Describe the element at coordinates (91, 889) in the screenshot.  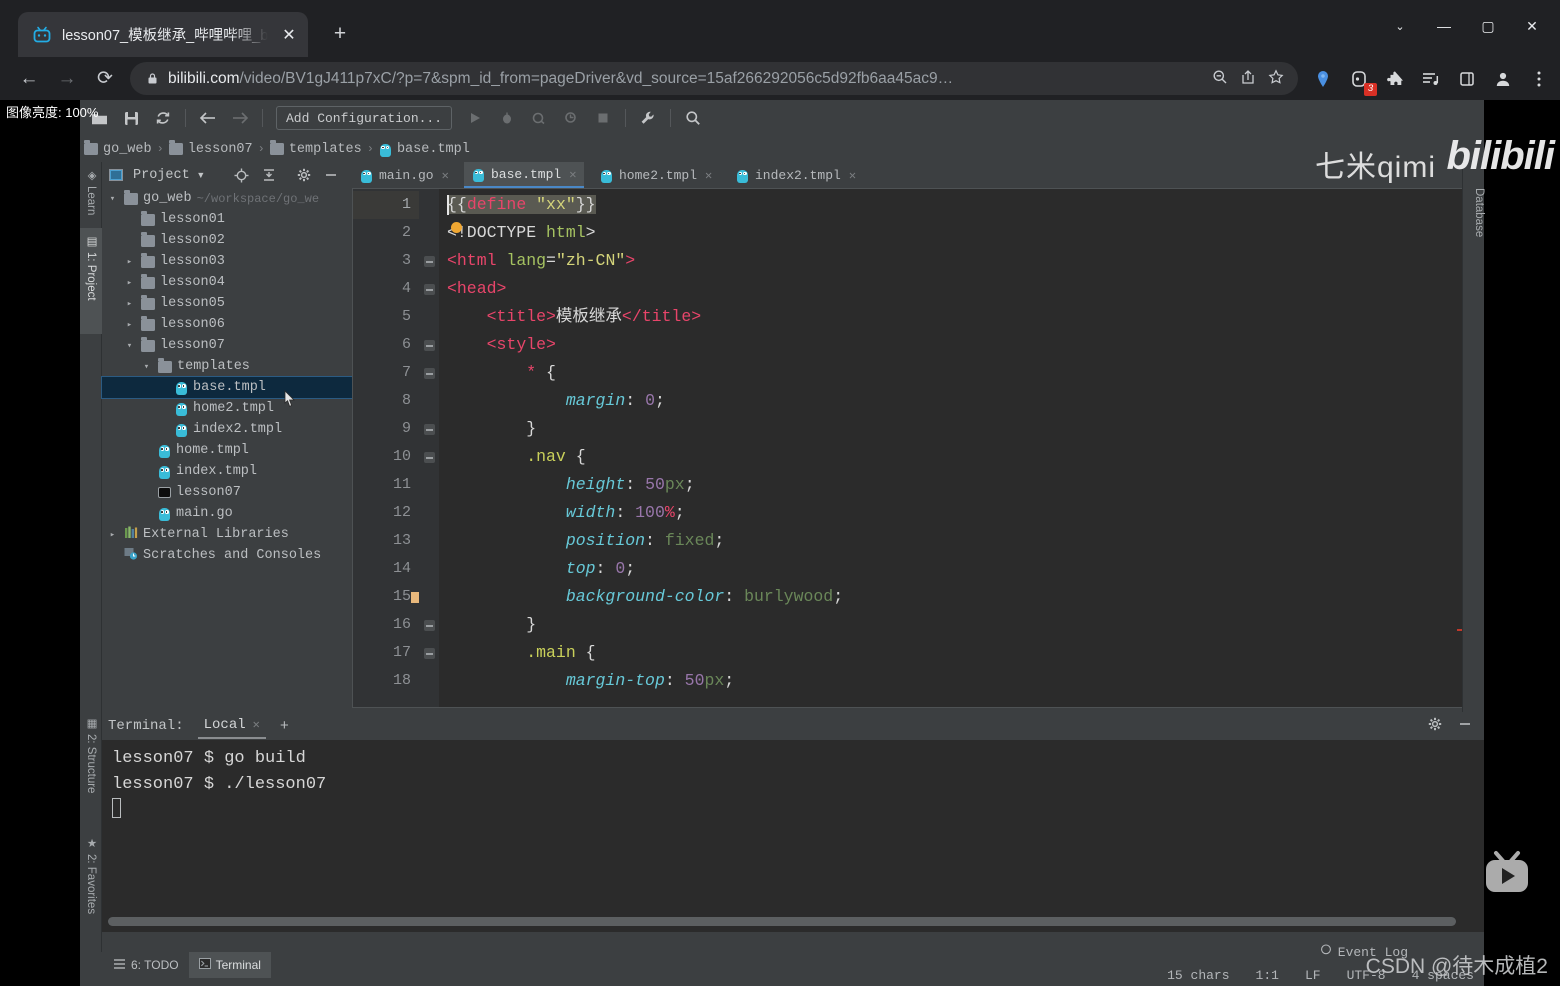
I see `tool-tab-favorites: ★ 2: Favorites` at that location.